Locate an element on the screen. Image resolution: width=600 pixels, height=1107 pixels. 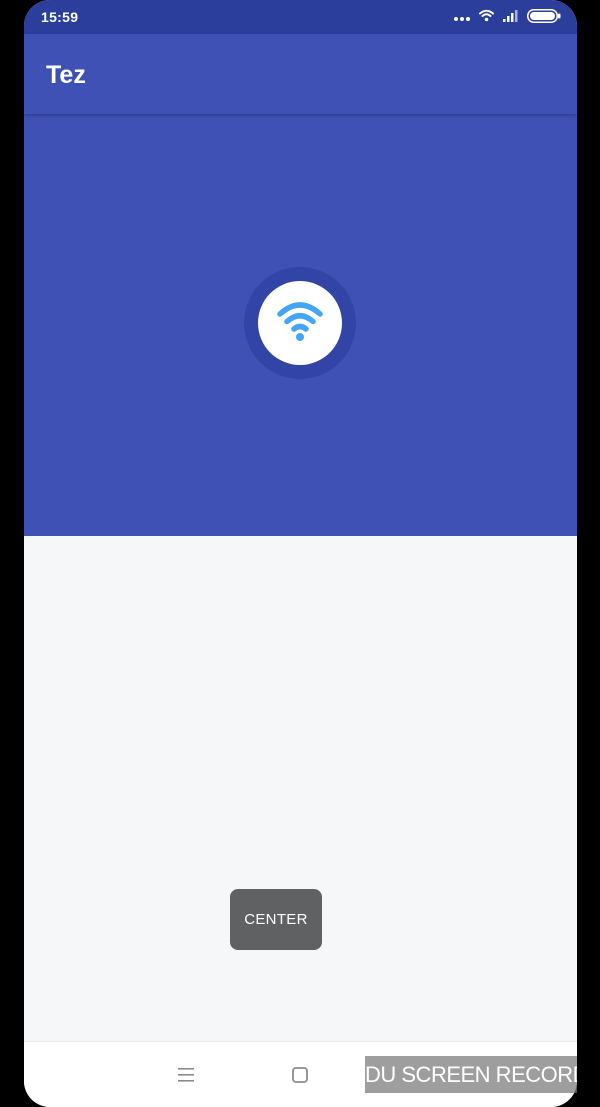
menu-icon is located at coordinates (186, 1075).